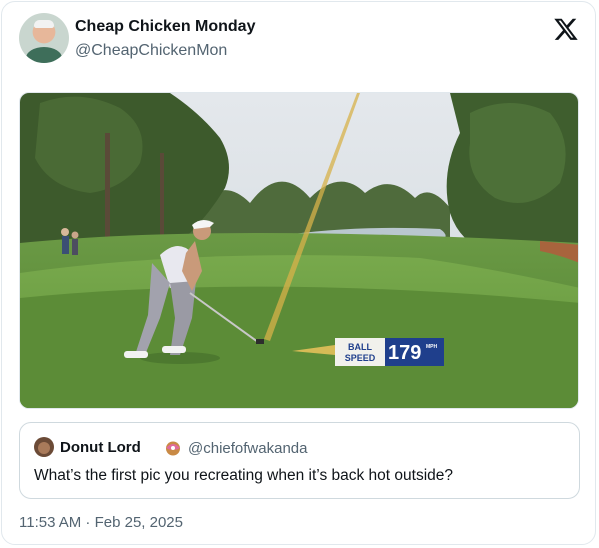 This screenshot has height=548, width=599. What do you see at coordinates (101, 522) in the screenshot?
I see `tweet-timestamp: 11:53 AM · Feb 25, 2025` at bounding box center [101, 522].